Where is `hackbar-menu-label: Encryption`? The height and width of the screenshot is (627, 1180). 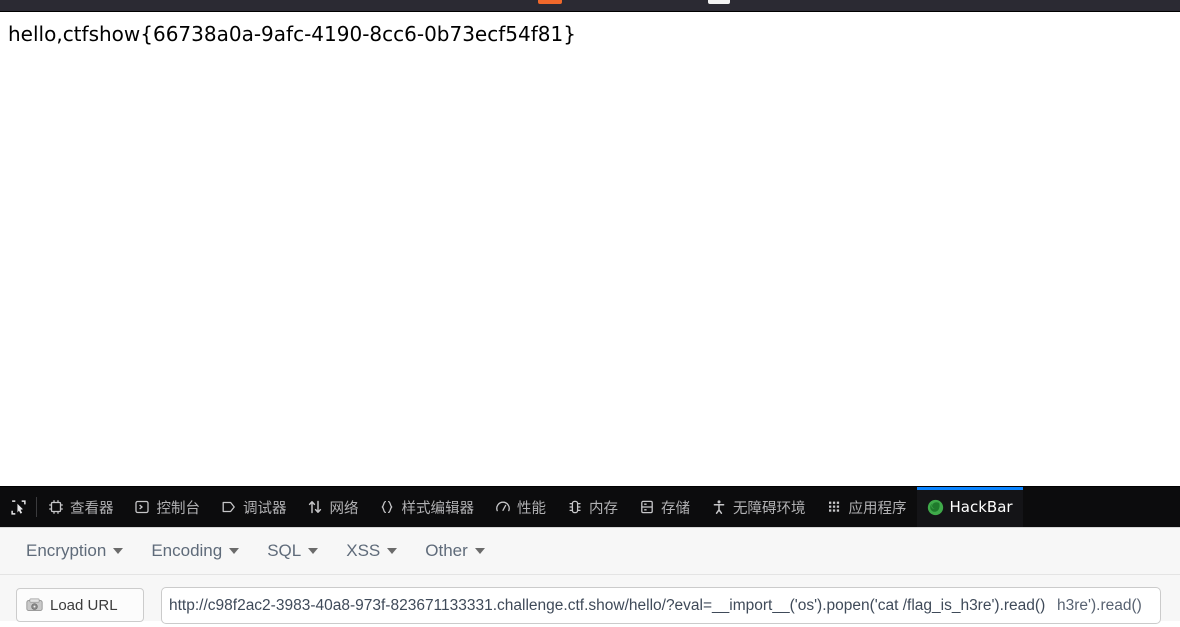 hackbar-menu-label: Encryption is located at coordinates (66, 550).